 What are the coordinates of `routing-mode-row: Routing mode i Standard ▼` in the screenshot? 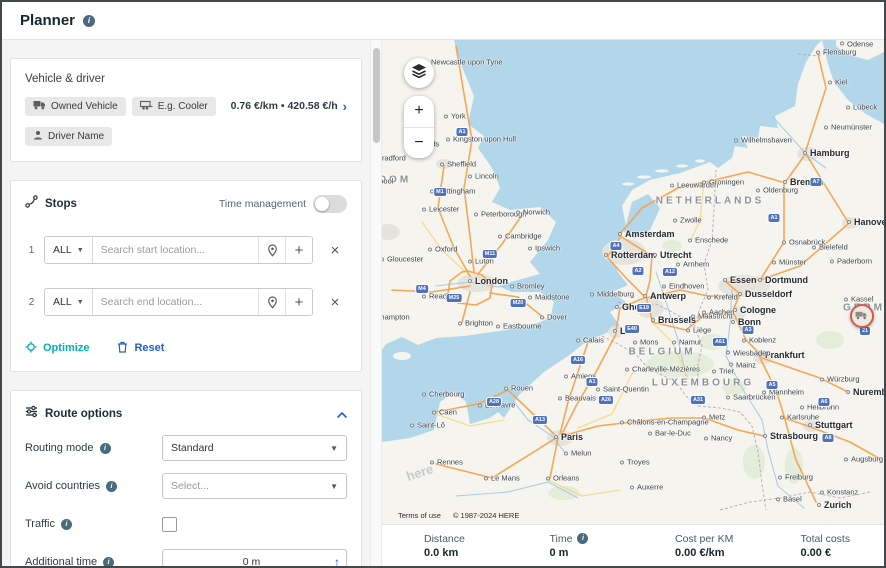 It's located at (186, 448).